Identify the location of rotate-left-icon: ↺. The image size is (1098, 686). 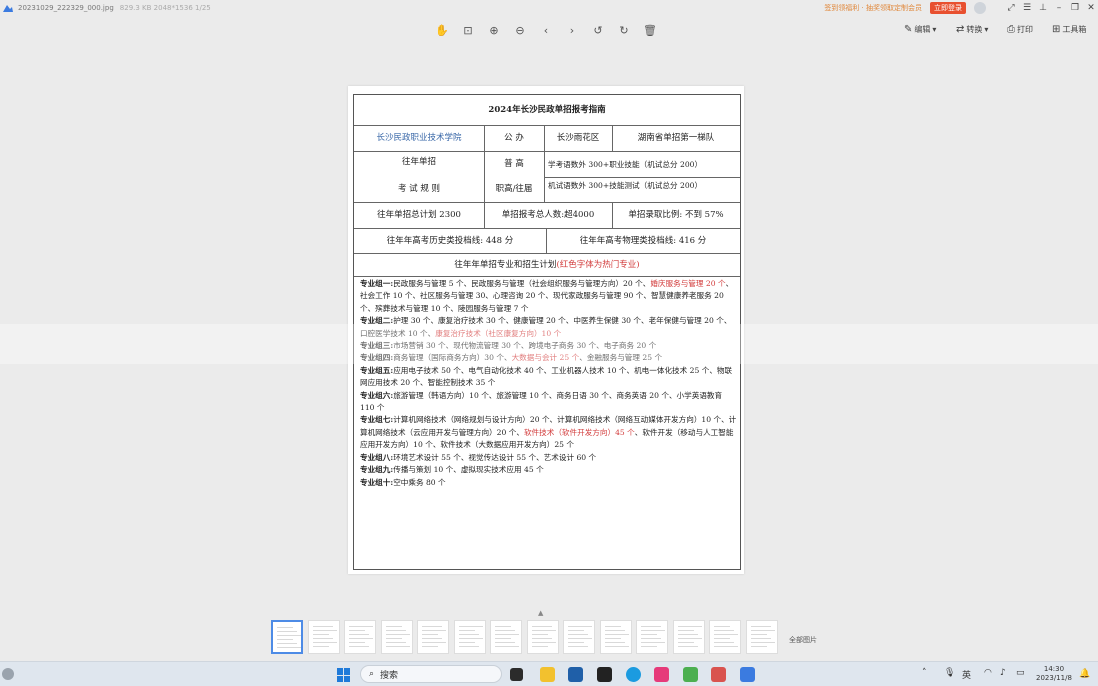
(598, 30).